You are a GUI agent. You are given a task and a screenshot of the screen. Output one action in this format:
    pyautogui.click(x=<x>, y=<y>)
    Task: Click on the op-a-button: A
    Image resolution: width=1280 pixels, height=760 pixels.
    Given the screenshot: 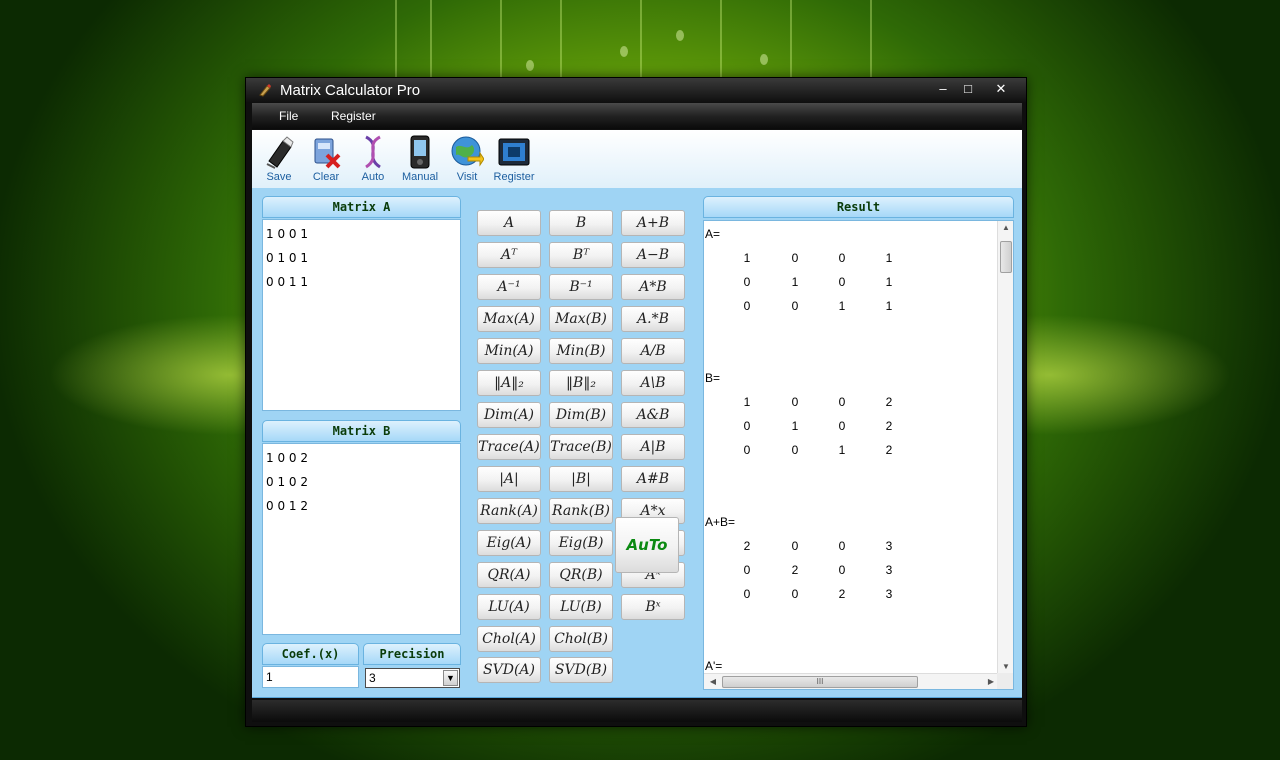 What is the action you would take?
    pyautogui.click(x=509, y=223)
    